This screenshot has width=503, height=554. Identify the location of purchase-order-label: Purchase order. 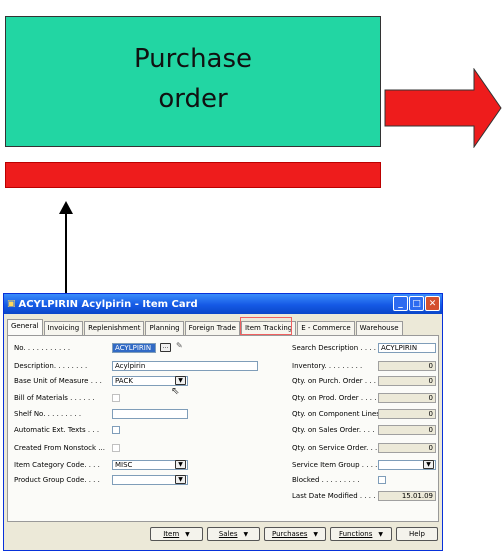
(193, 79).